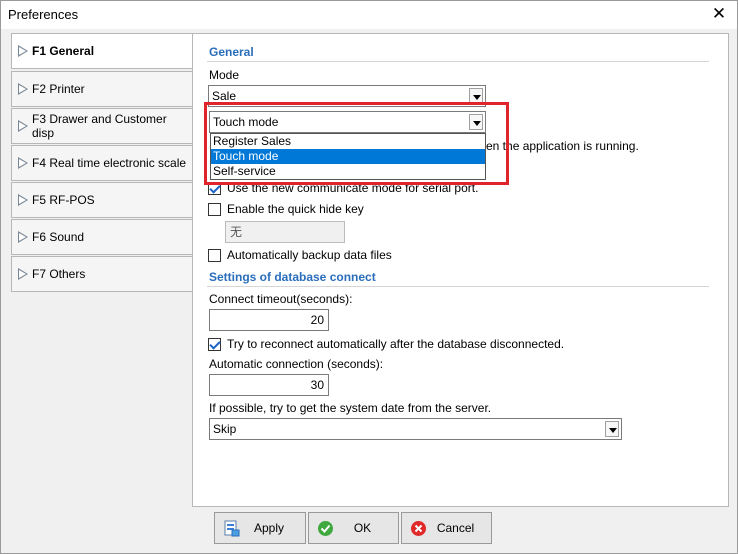 This screenshot has height=554, width=738. I want to click on sidebar-item-label: F2 Printer, so click(58, 89).